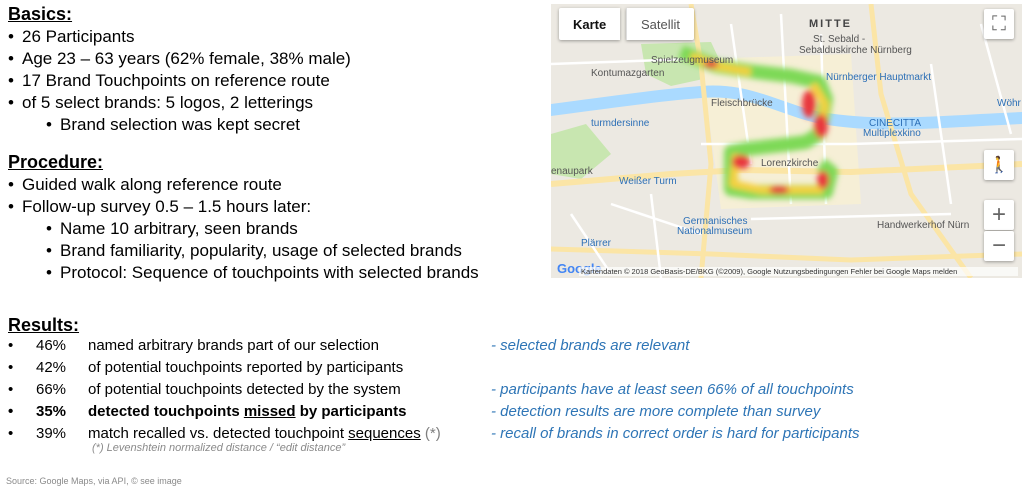 The image size is (1024, 488). Describe the element at coordinates (44, 325) in the screenshot. I see `results-heading: Results:` at that location.